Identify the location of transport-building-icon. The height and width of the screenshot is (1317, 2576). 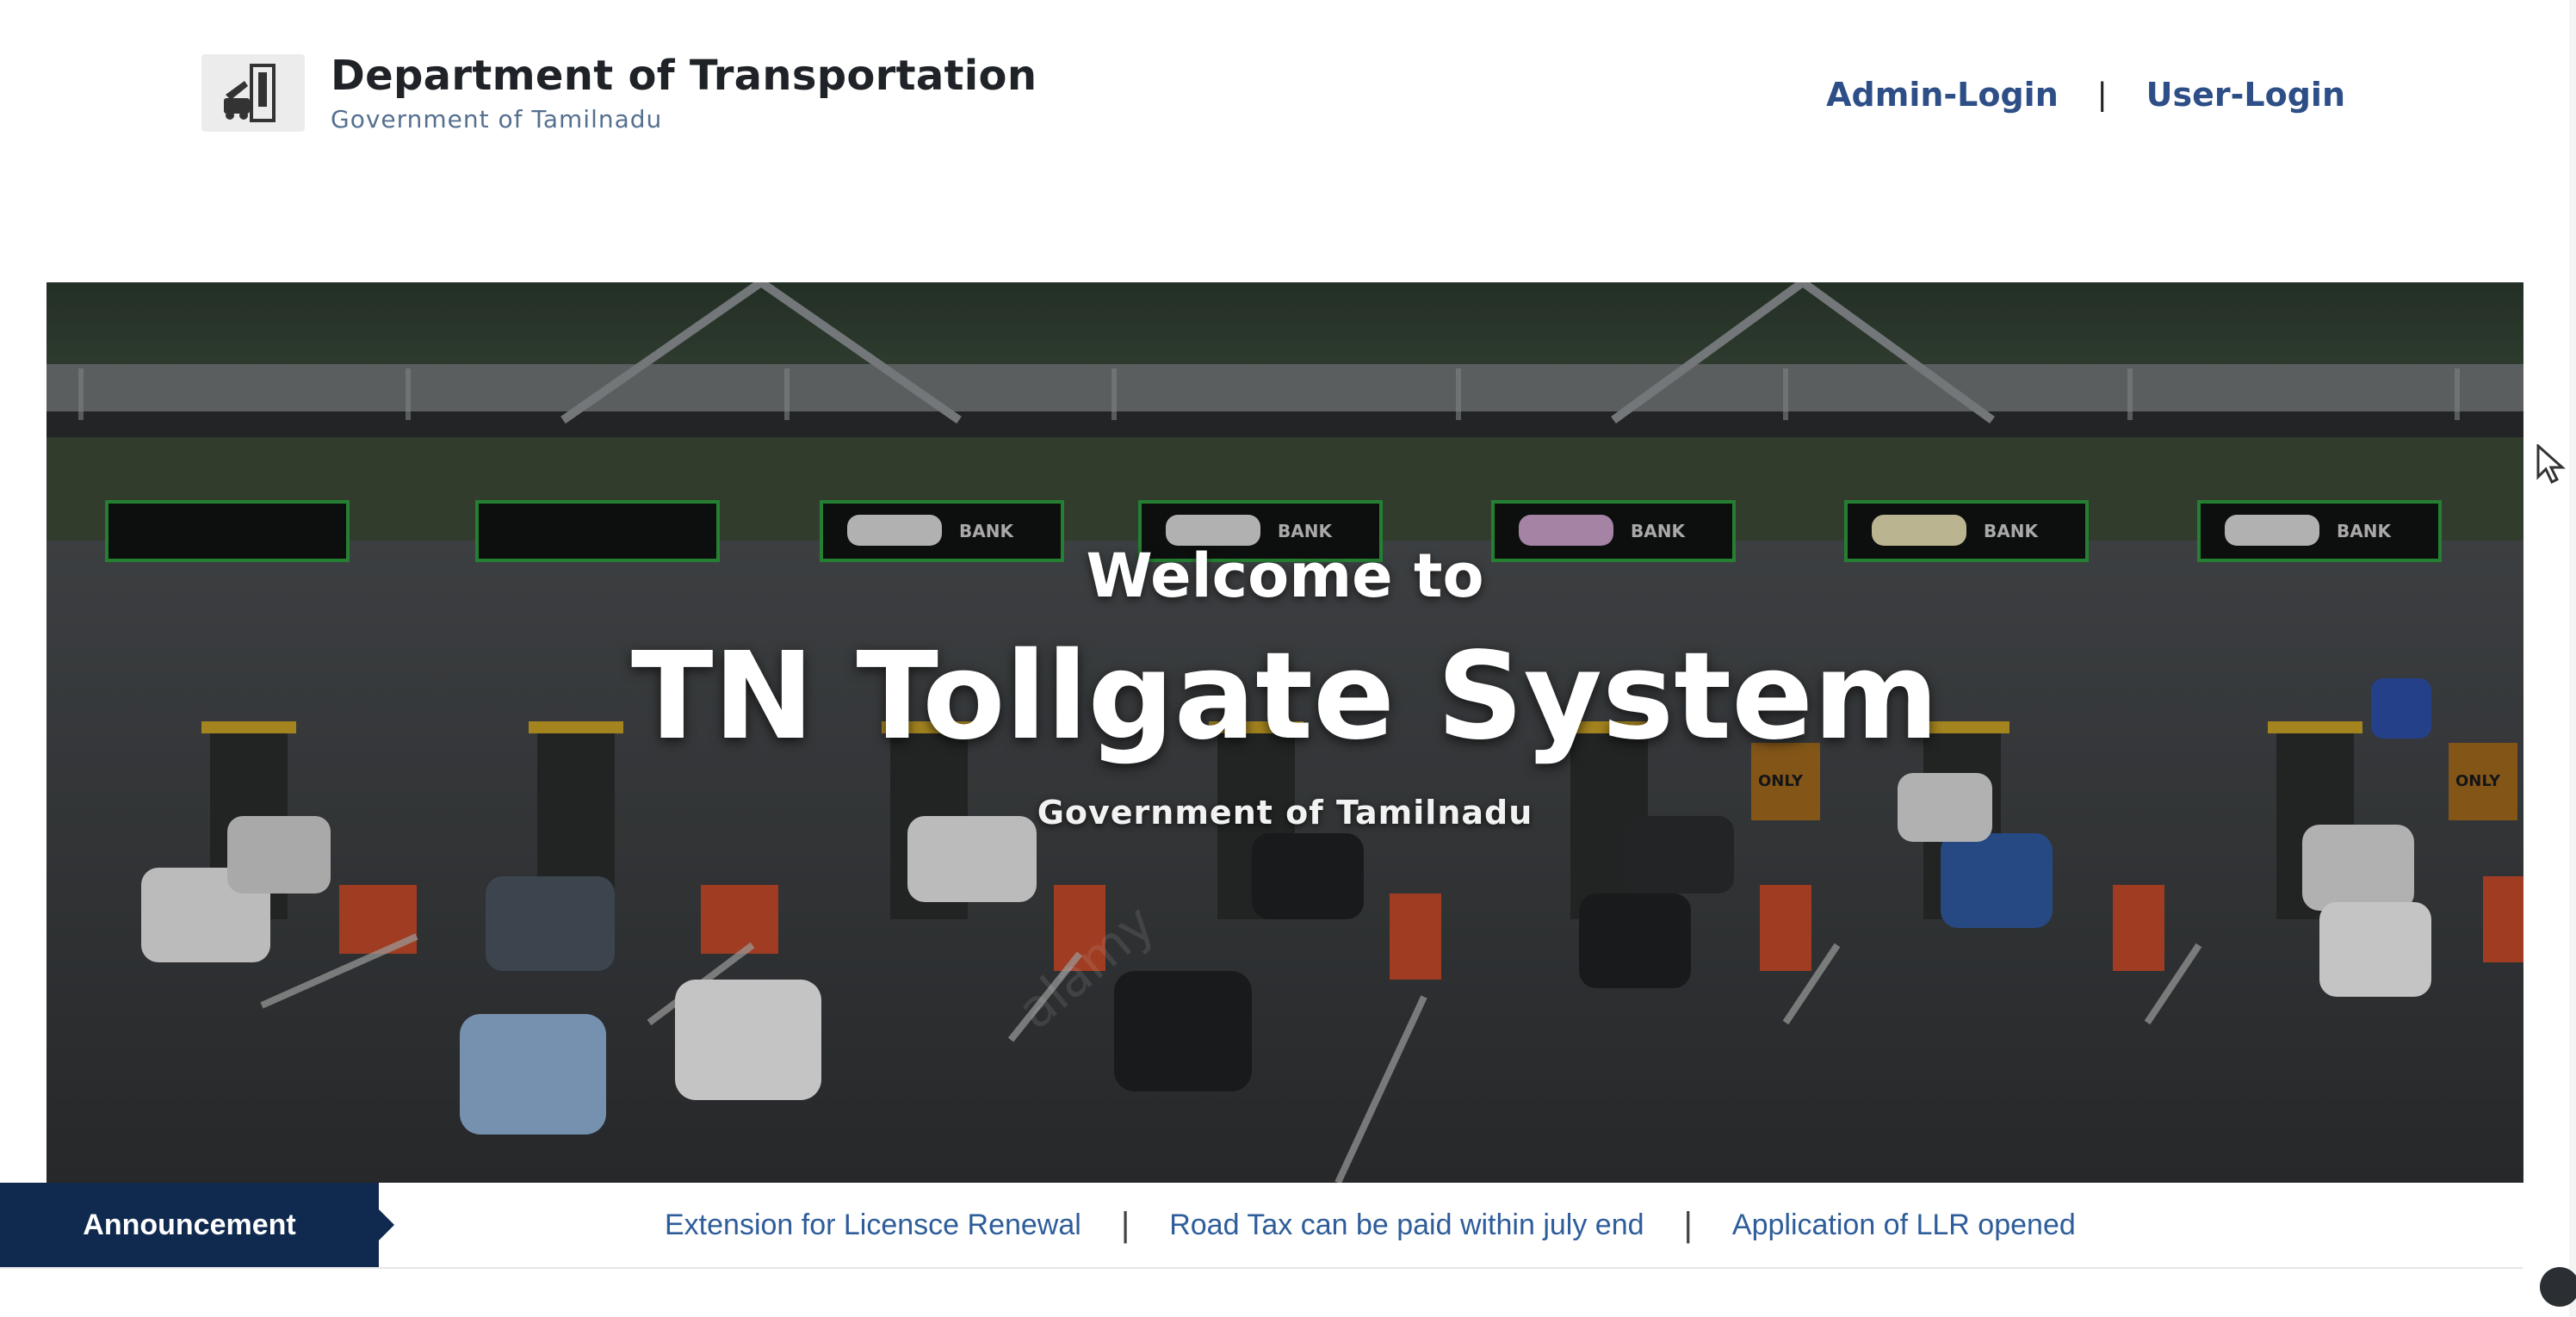
(253, 92).